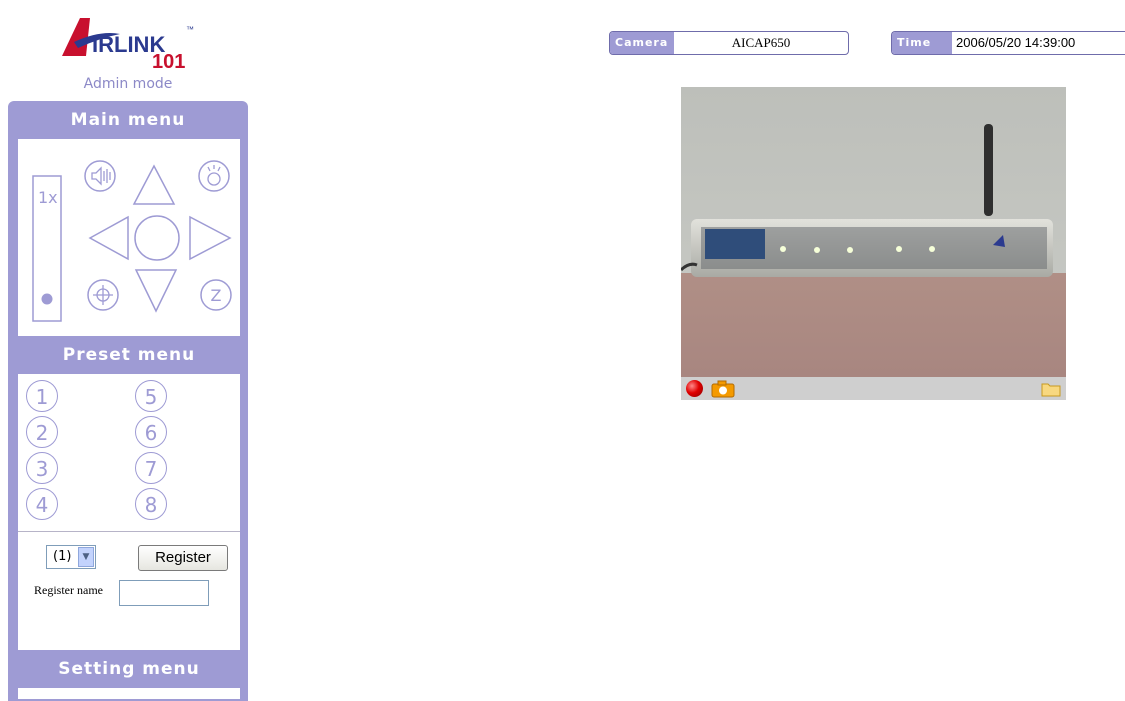 This screenshot has height=701, width=1125. Describe the element at coordinates (1051, 389) in the screenshot. I see `folder-icon` at that location.